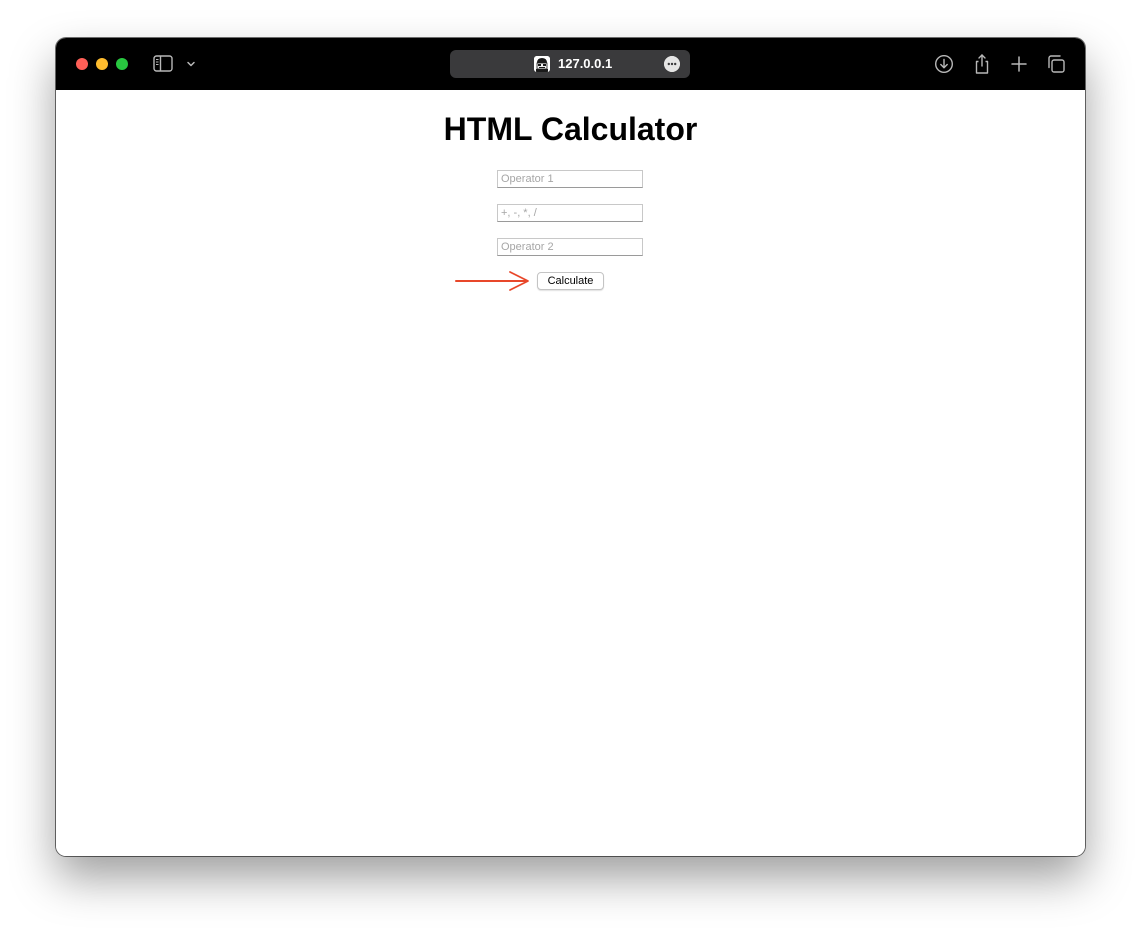 The height and width of the screenshot is (930, 1141). I want to click on operand2-input, so click(570, 247).